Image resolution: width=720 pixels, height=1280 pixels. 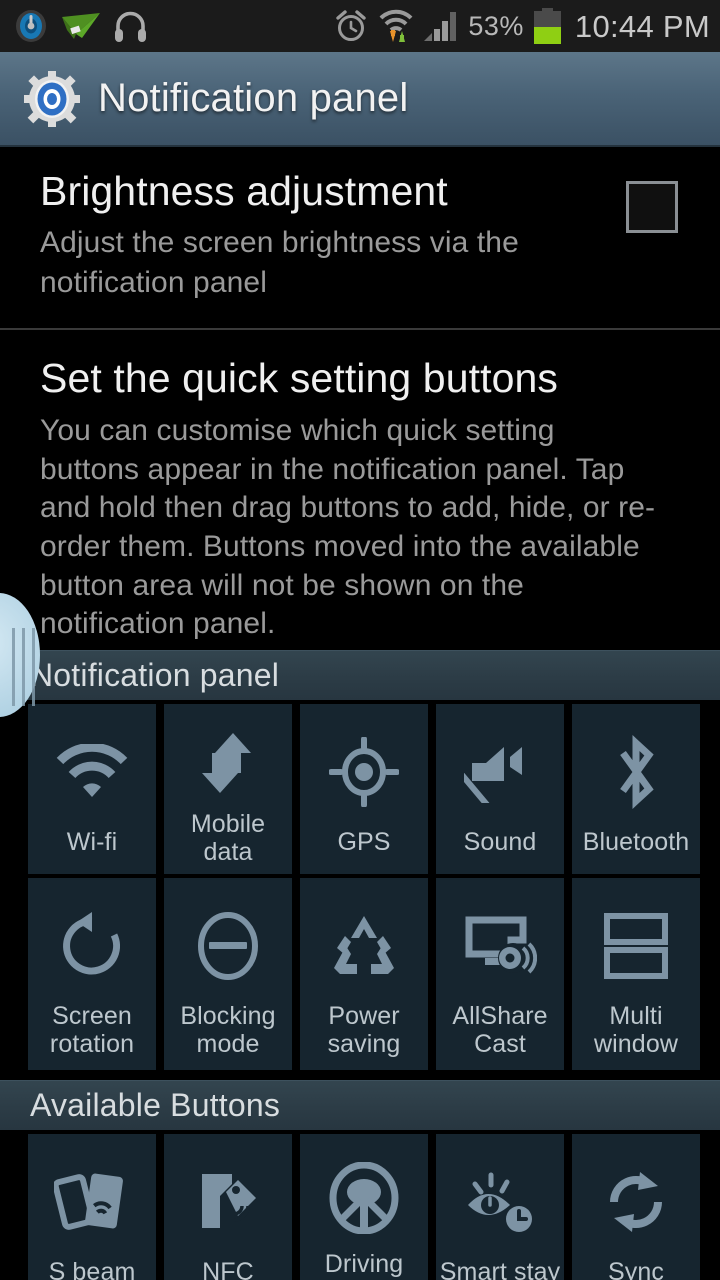 I want to click on page-title: Notification panel, so click(x=253, y=98).